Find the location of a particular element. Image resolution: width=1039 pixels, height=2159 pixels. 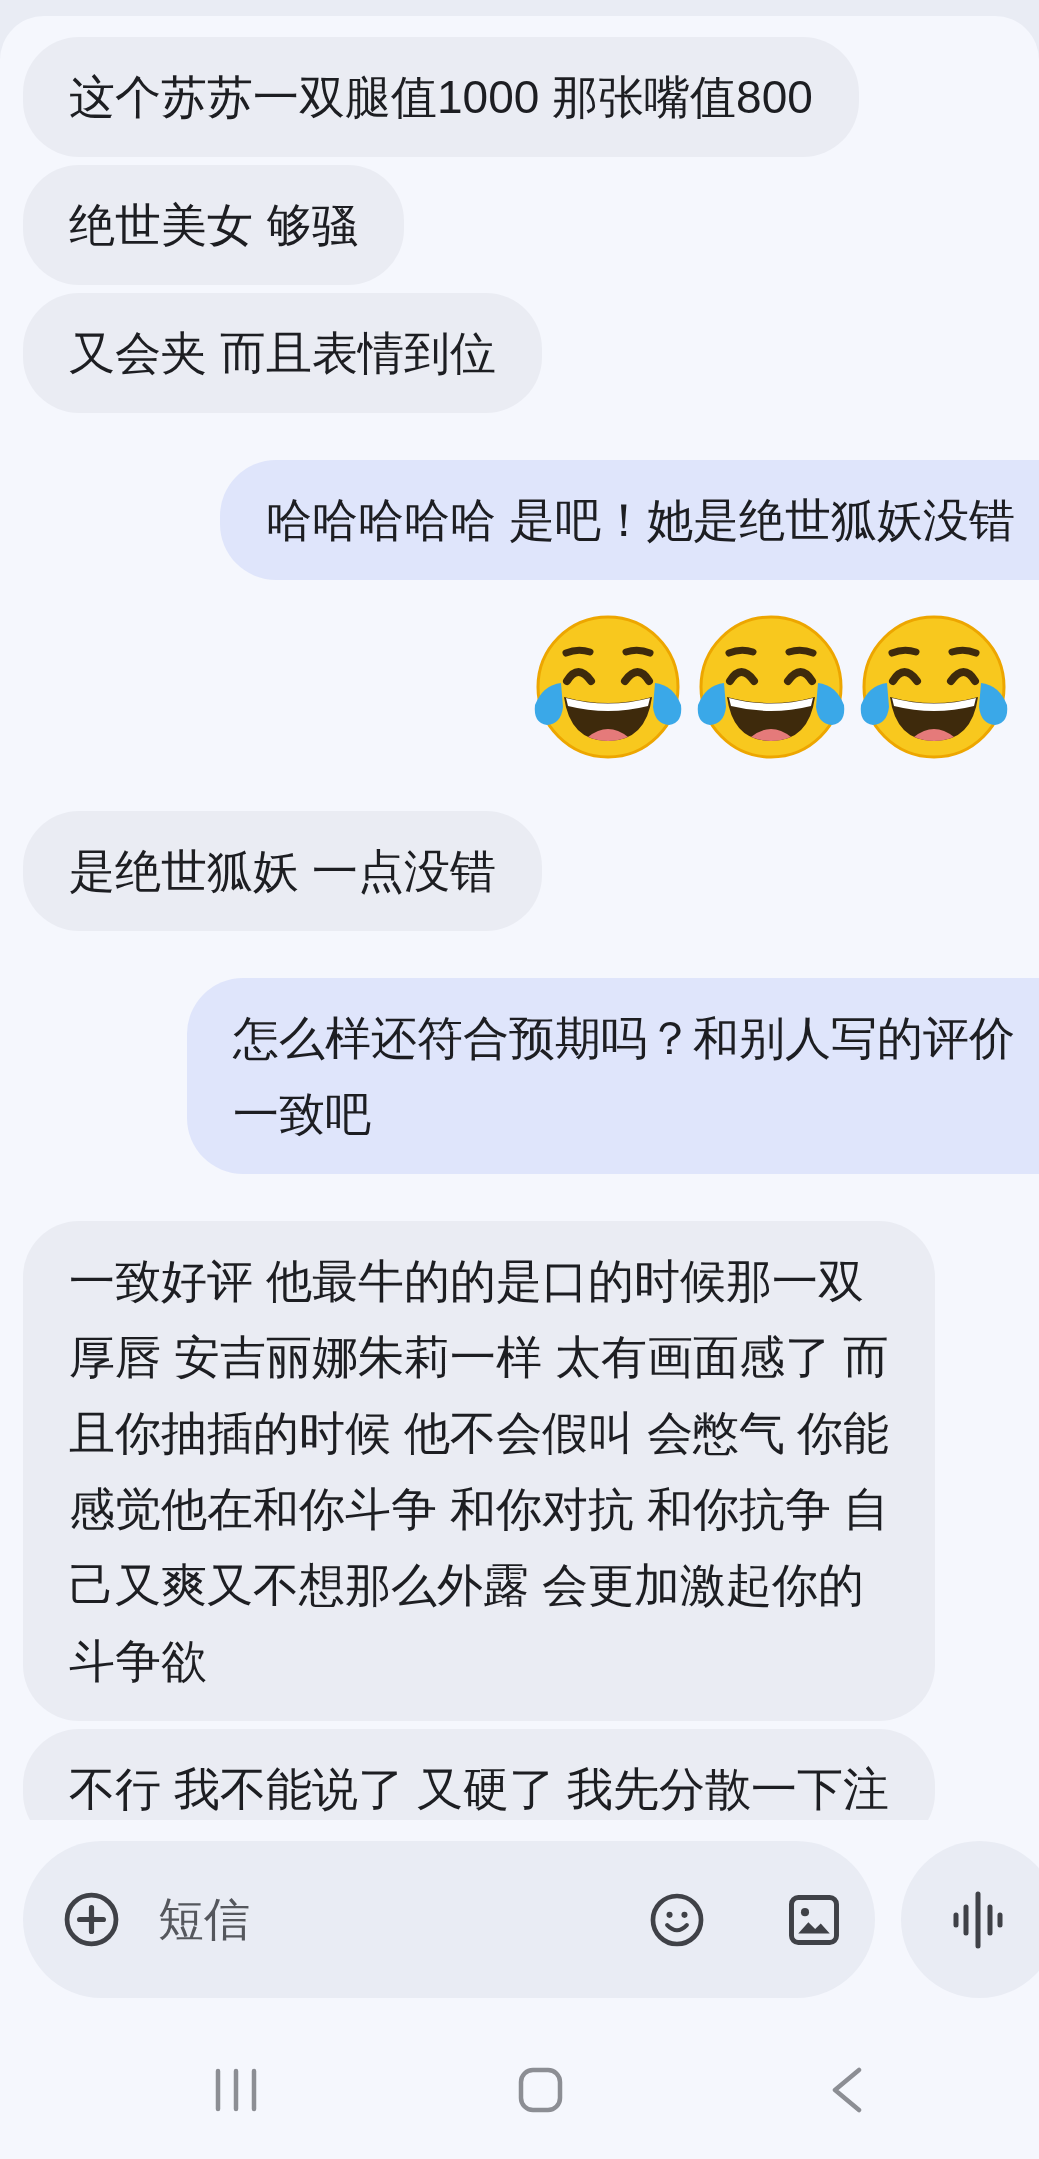

home-icon is located at coordinates (540, 2090).